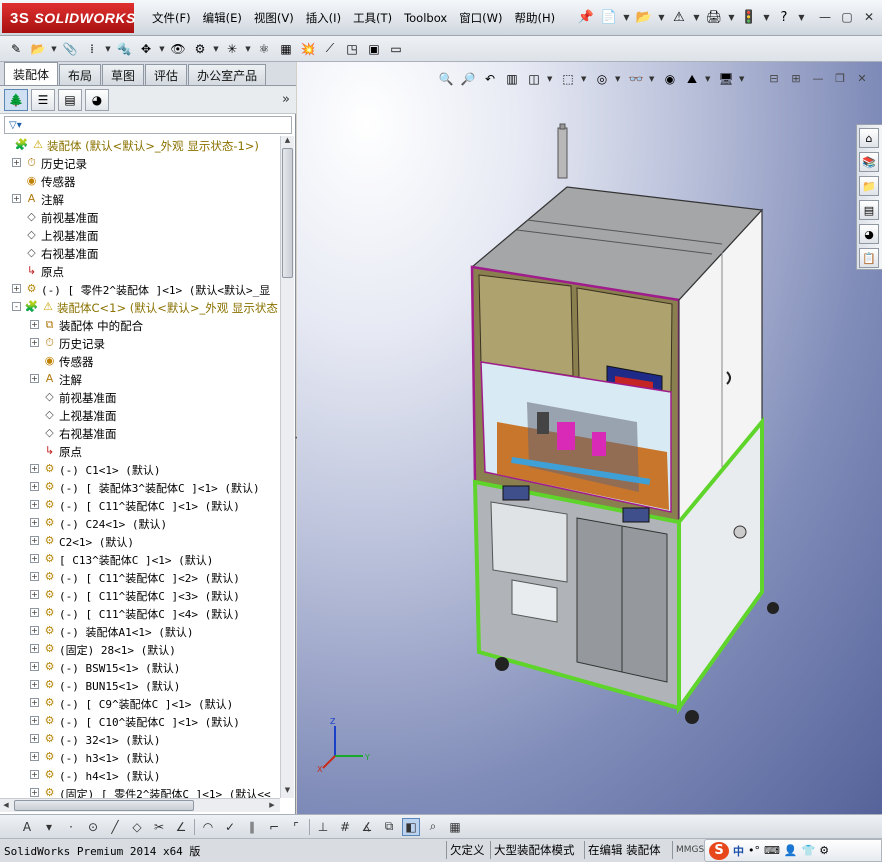  I want to click on view-orientation-icon: ⬚, so click(568, 79).